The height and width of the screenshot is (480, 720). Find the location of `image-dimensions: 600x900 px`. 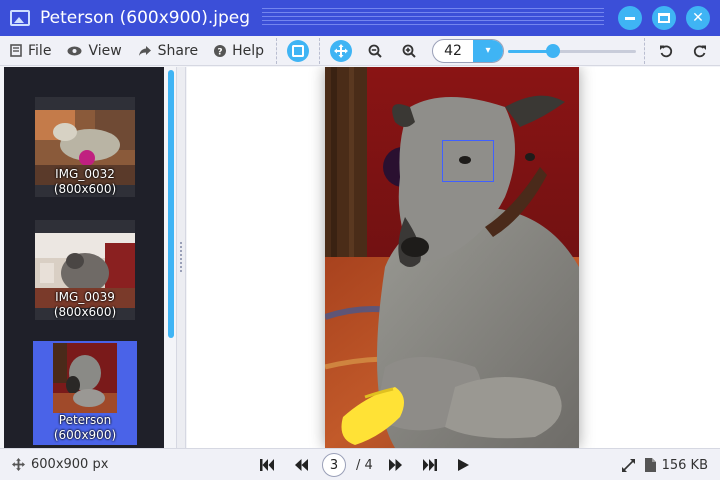

image-dimensions: 600x900 px is located at coordinates (60, 464).